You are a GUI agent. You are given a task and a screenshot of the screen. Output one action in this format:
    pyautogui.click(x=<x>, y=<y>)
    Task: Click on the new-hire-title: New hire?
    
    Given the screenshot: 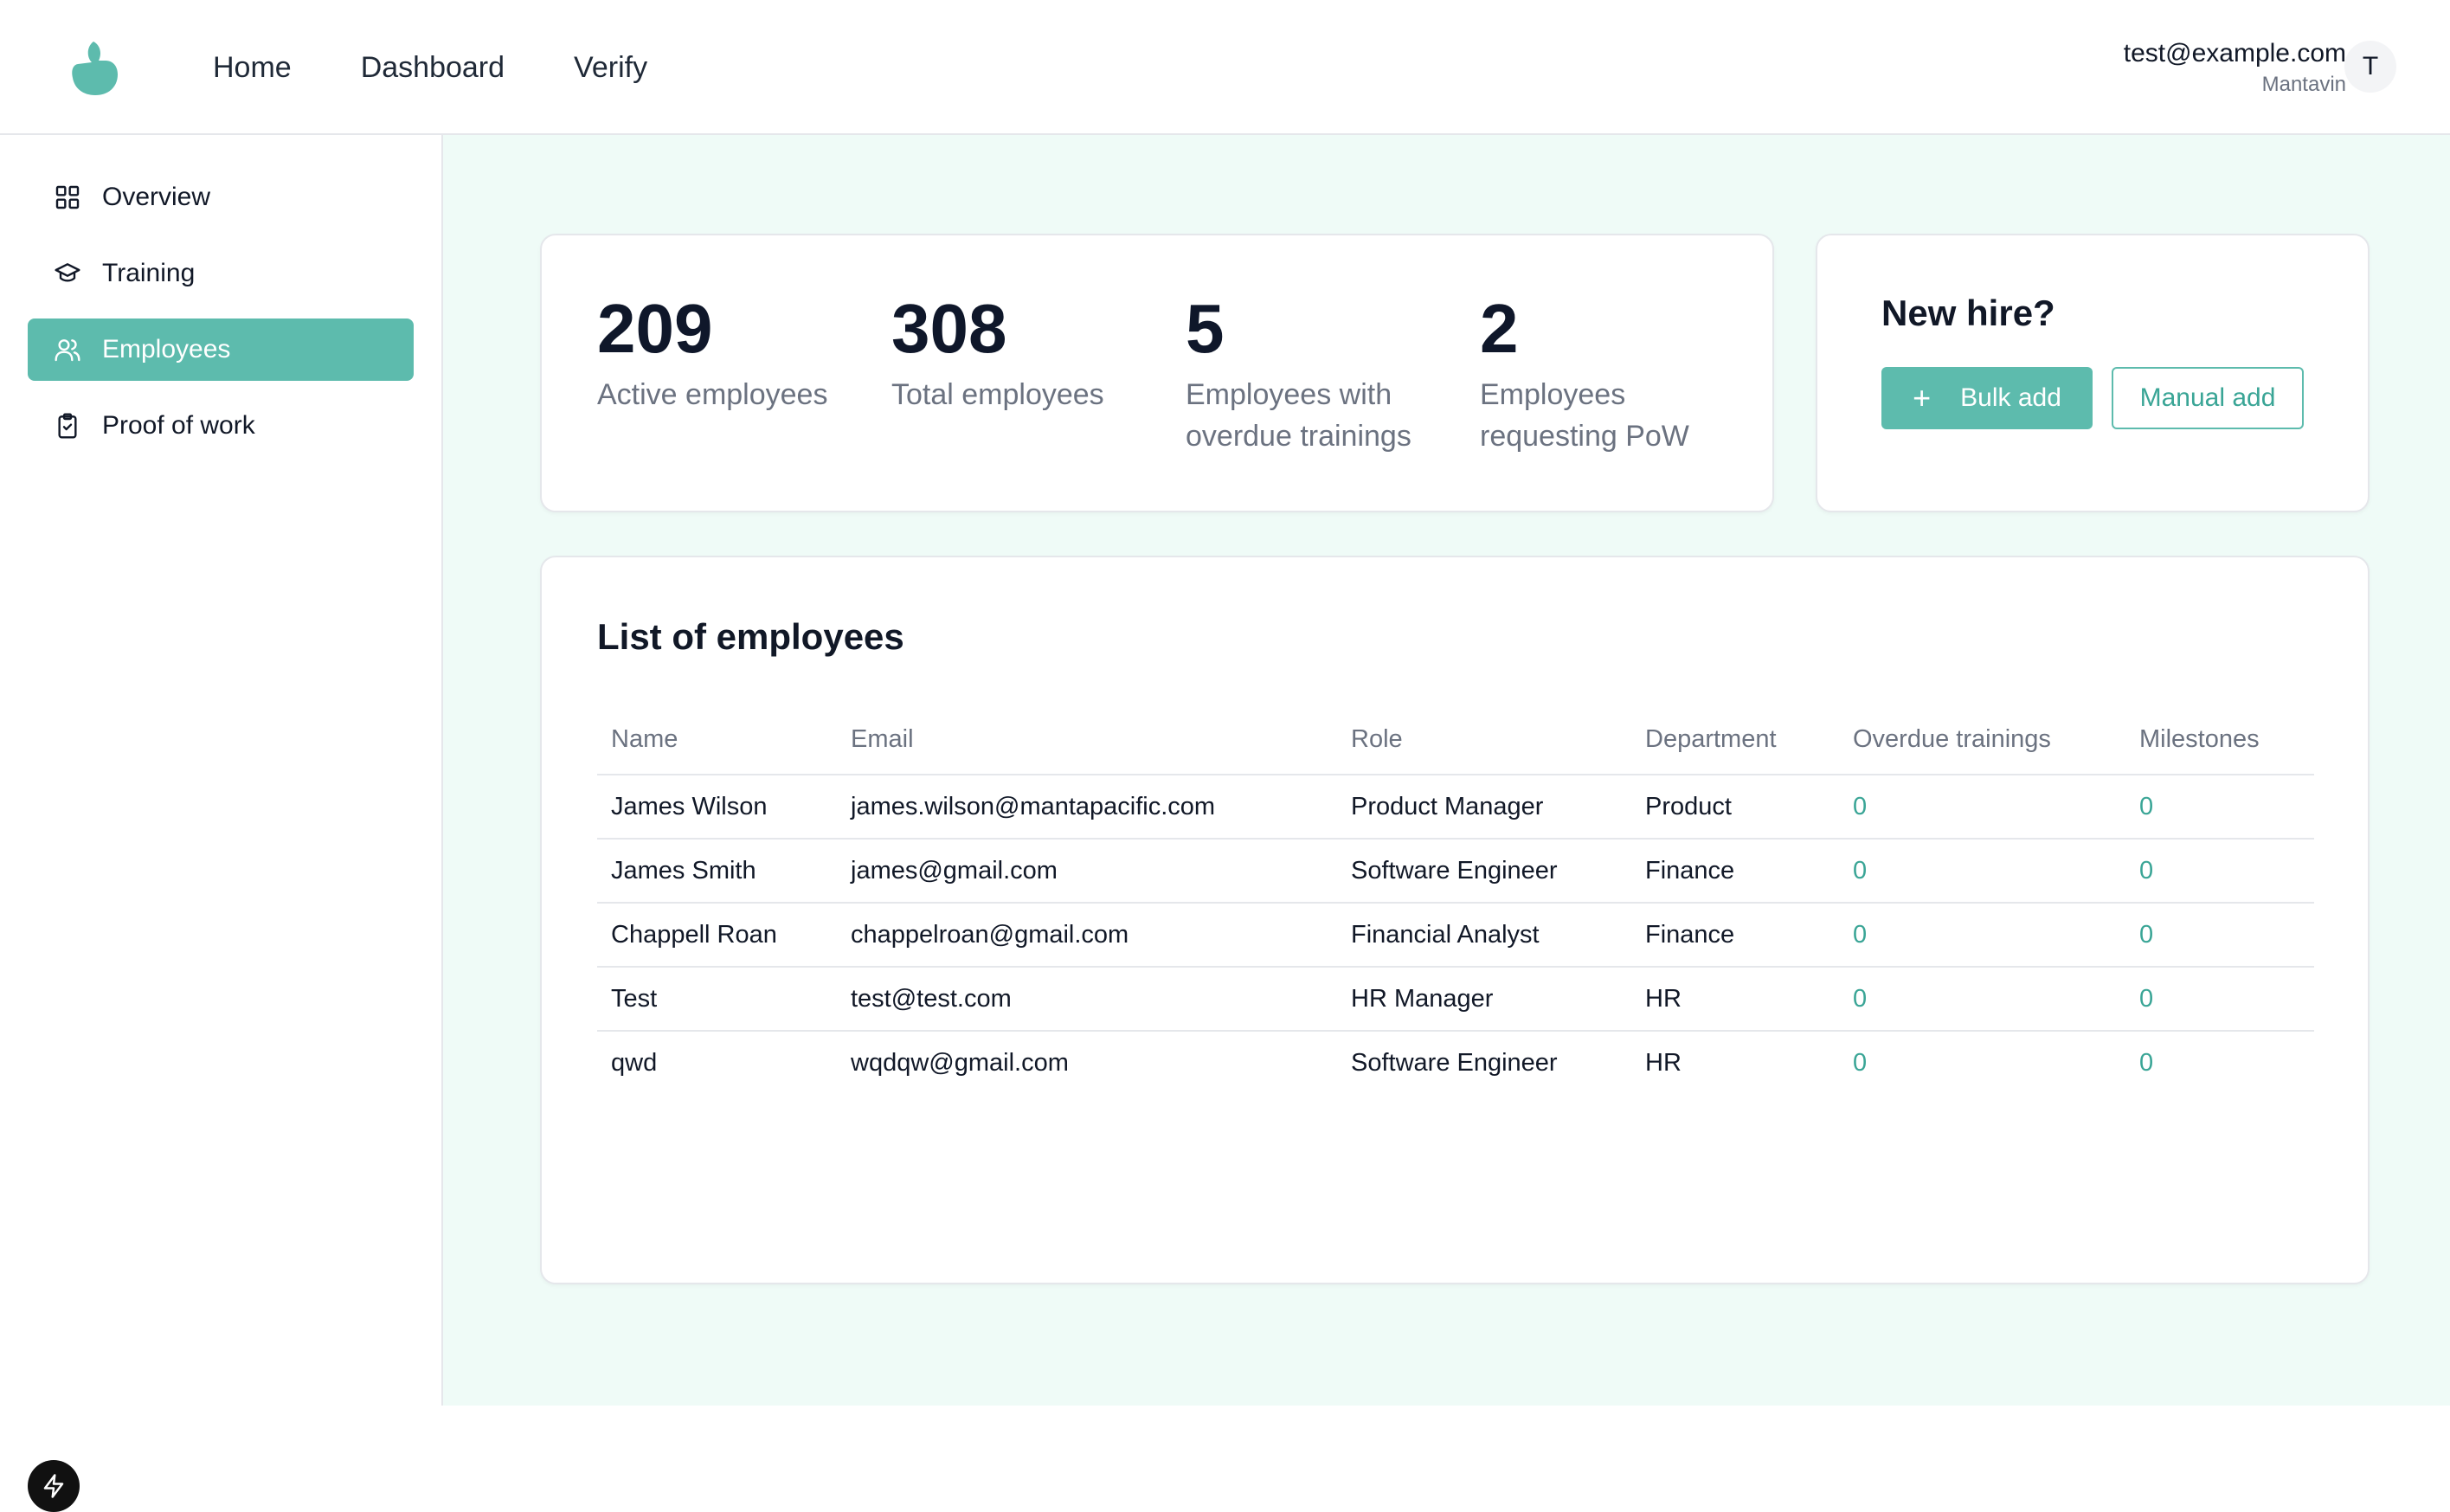 What is the action you would take?
    pyautogui.click(x=1968, y=313)
    